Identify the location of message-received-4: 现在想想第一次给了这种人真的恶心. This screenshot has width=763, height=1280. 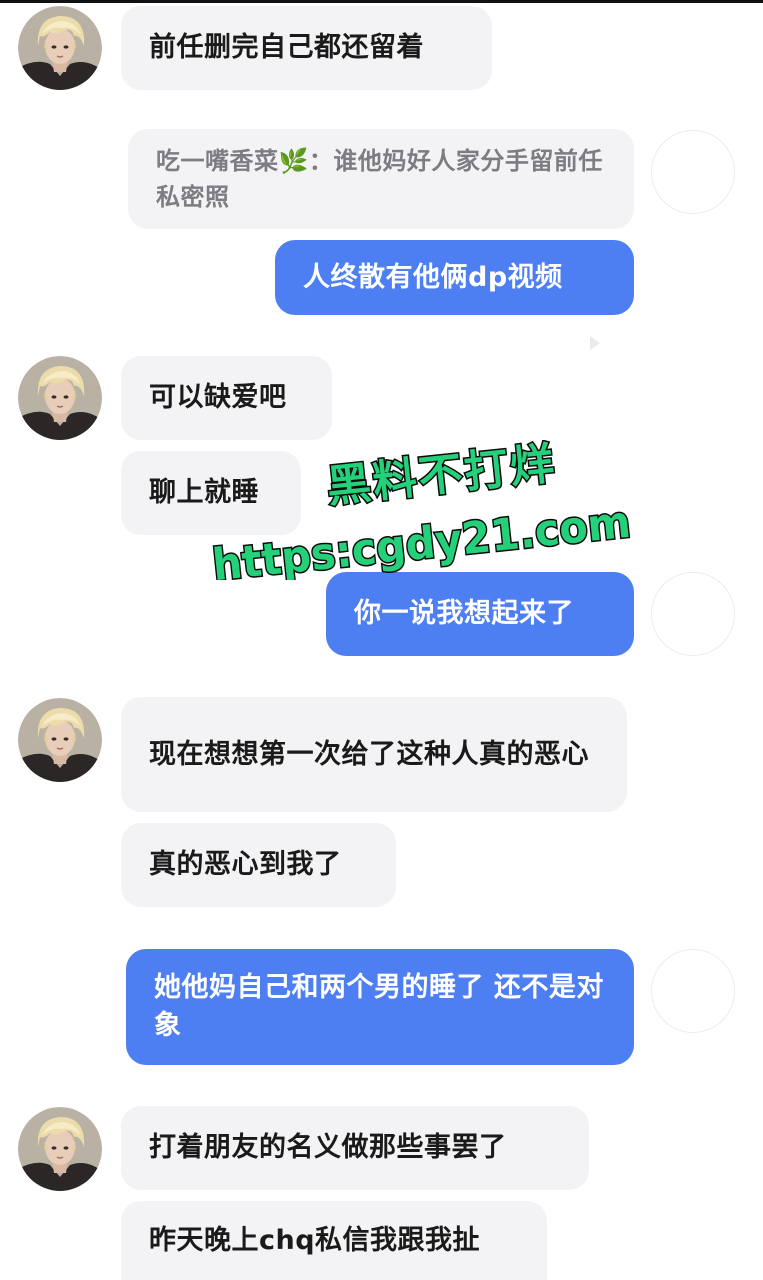
(374, 754).